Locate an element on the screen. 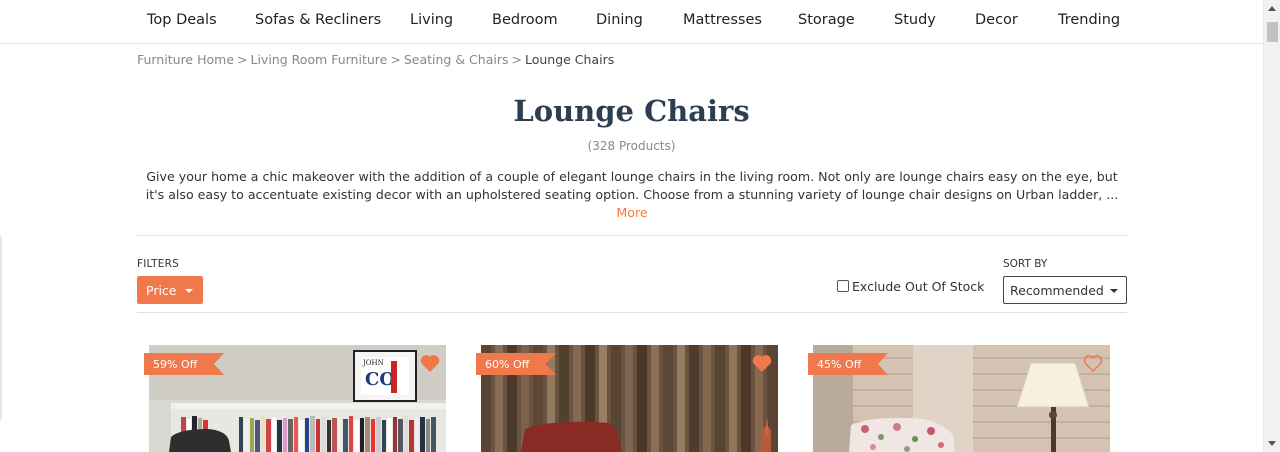 Image resolution: width=1280 pixels, height=452 pixels. price-filter-button: Price is located at coordinates (170, 290).